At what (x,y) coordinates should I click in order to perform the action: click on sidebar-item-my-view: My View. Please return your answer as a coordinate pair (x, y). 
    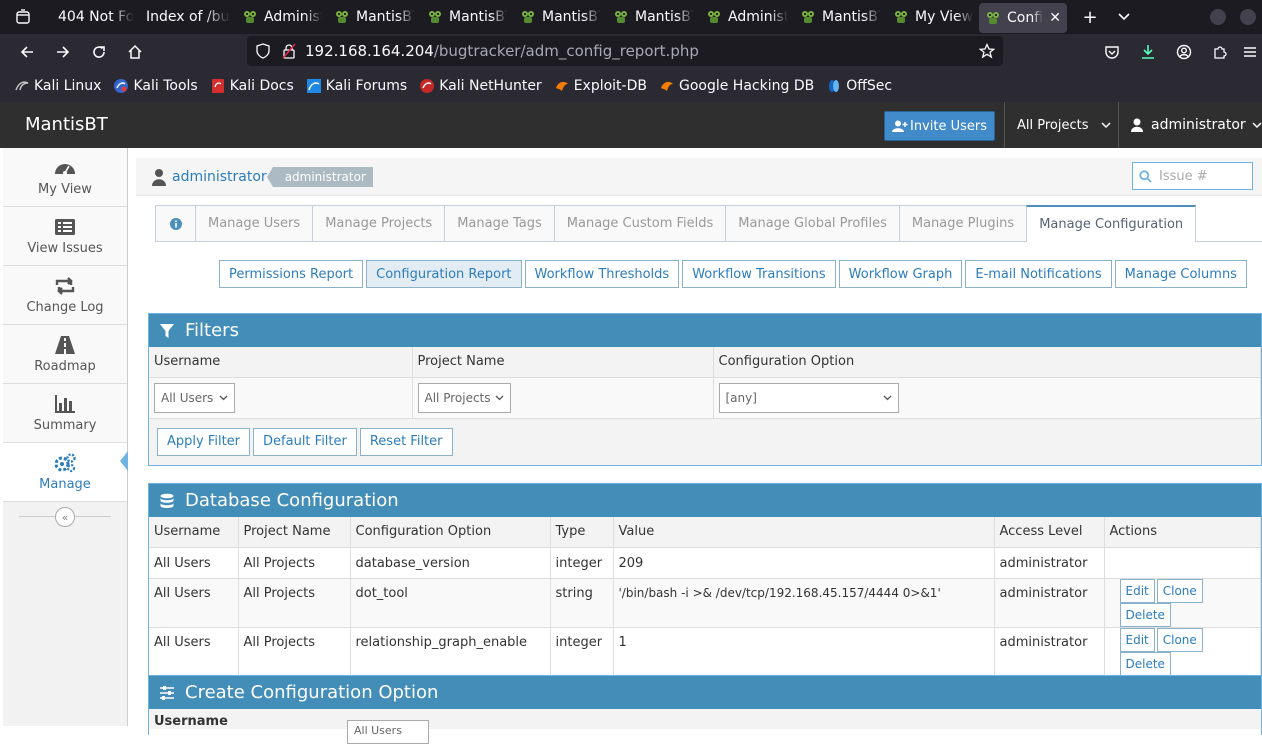
    Looking at the image, I should click on (65, 177).